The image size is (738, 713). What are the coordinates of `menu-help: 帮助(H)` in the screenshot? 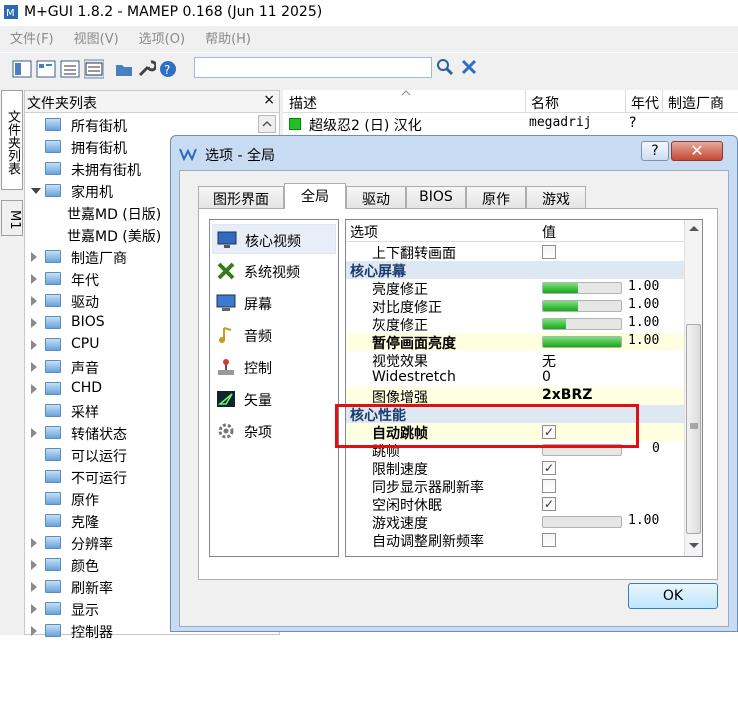 It's located at (228, 36).